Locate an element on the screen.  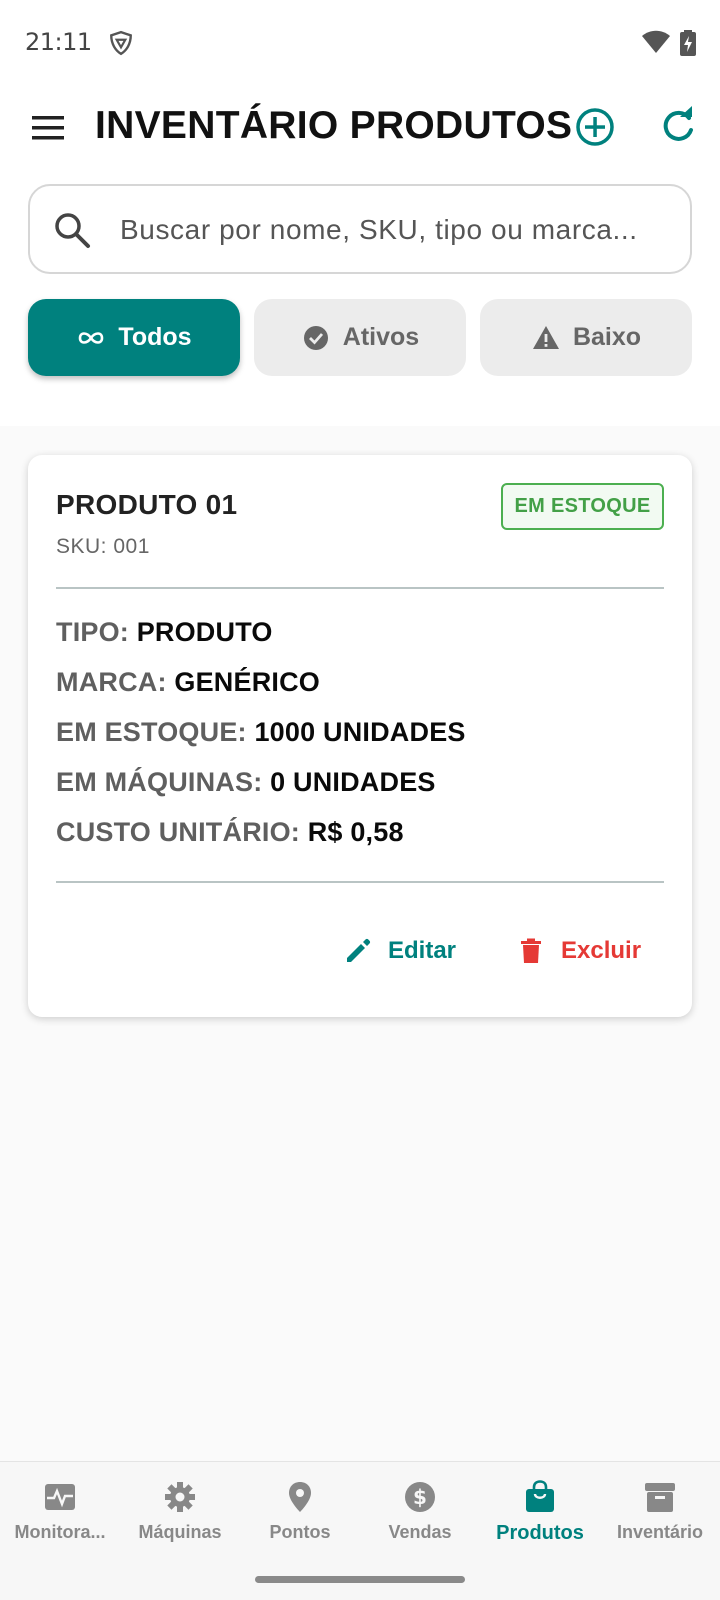
activity-icon is located at coordinates (60, 1497).